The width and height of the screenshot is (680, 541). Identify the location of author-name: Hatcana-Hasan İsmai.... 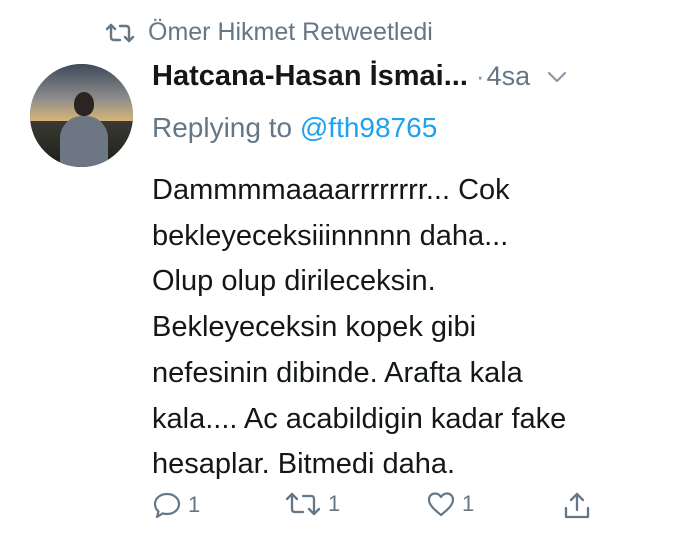
(310, 76).